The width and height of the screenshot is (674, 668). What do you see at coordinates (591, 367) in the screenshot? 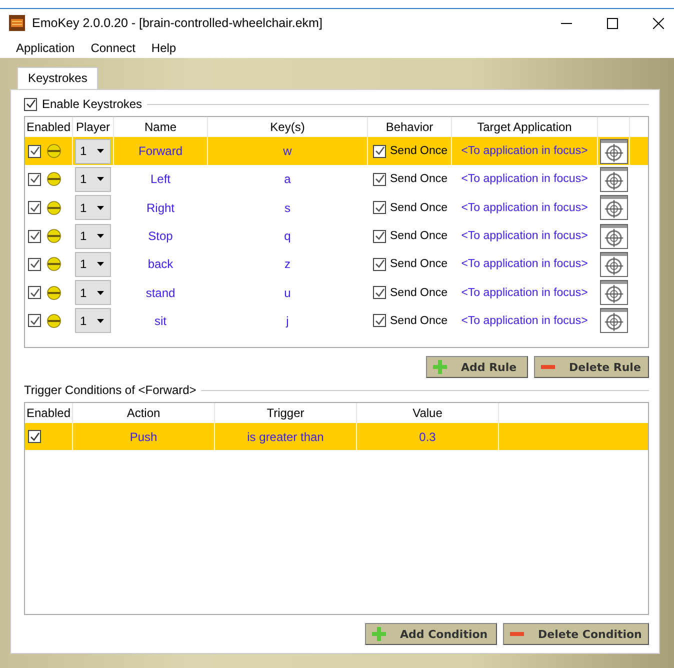
I see `delete-rule-button: Delete Rule` at bounding box center [591, 367].